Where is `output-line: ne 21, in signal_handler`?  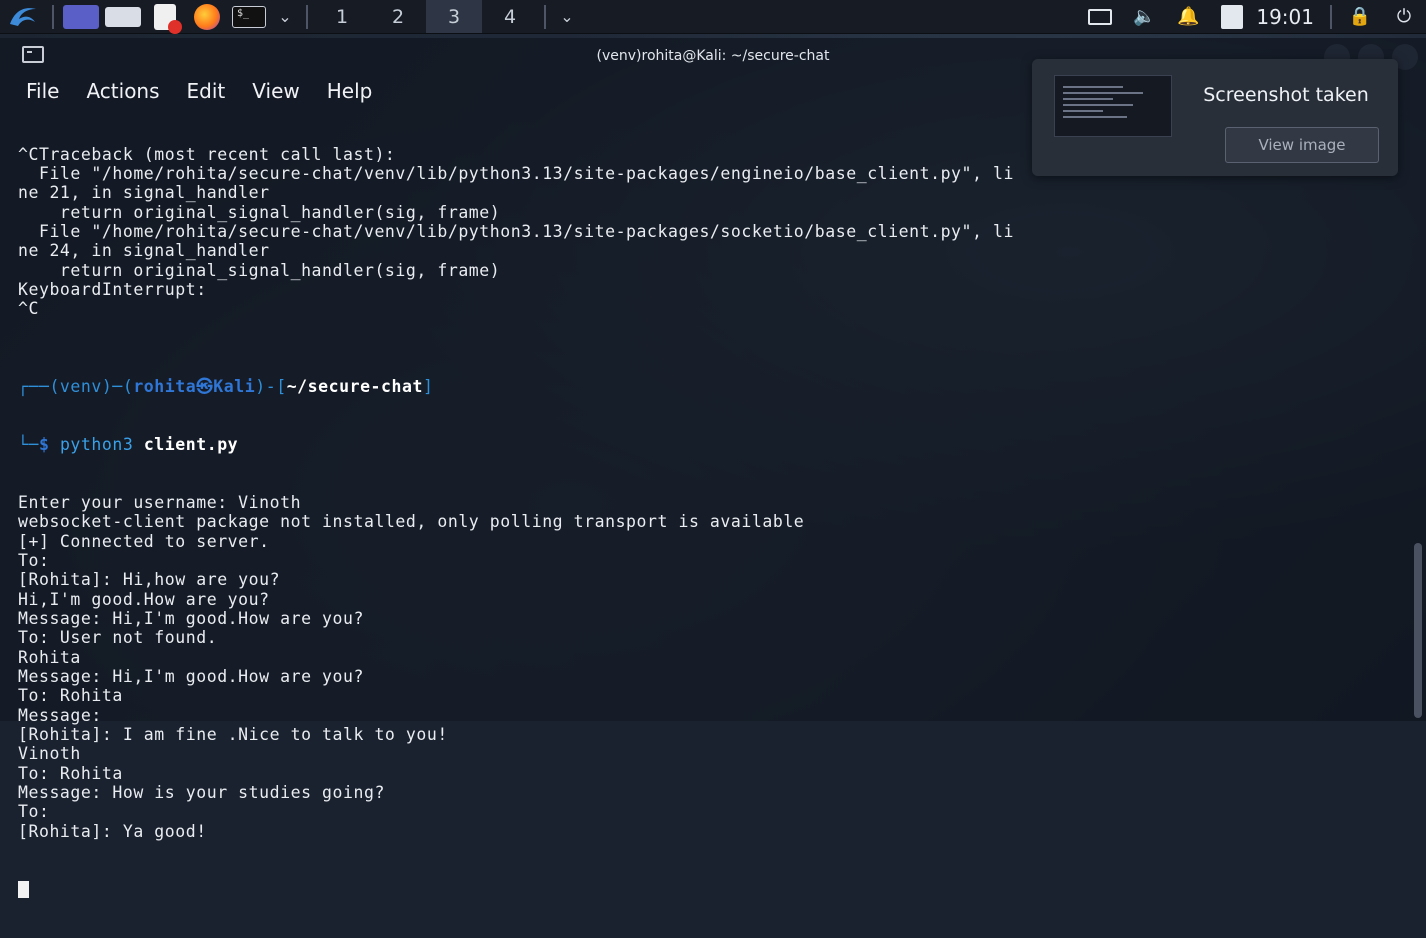 output-line: ne 21, in signal_handler is located at coordinates (144, 193).